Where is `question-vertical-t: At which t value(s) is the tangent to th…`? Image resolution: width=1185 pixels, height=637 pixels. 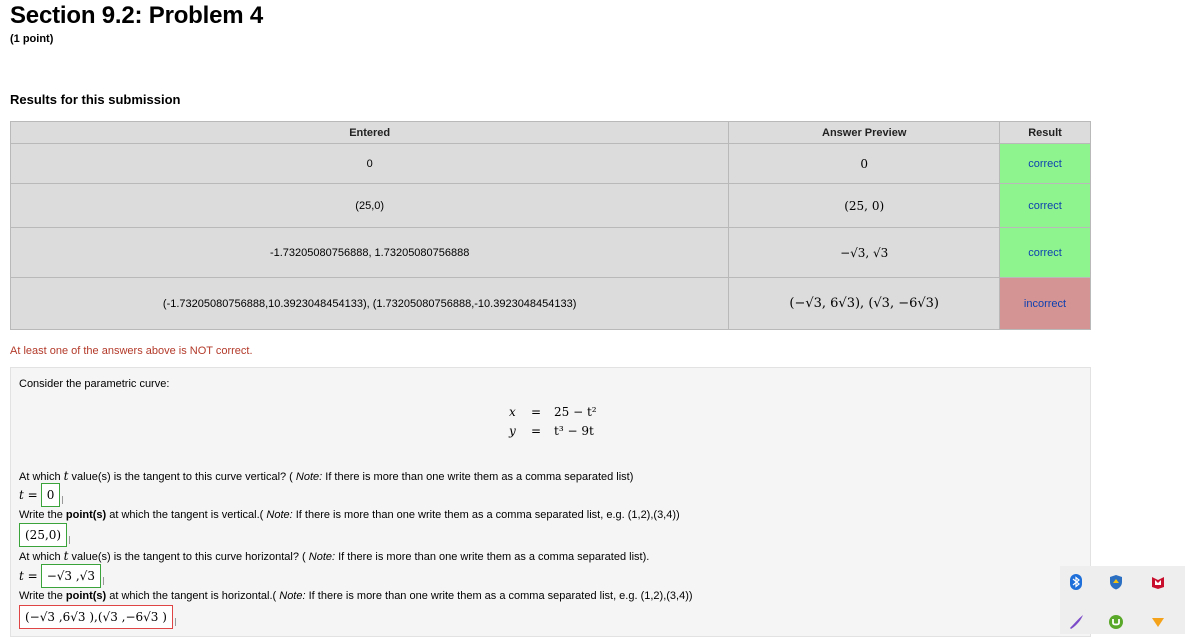
question-vertical-t: At which t value(s) is the tangent to th… is located at coordinates (326, 476).